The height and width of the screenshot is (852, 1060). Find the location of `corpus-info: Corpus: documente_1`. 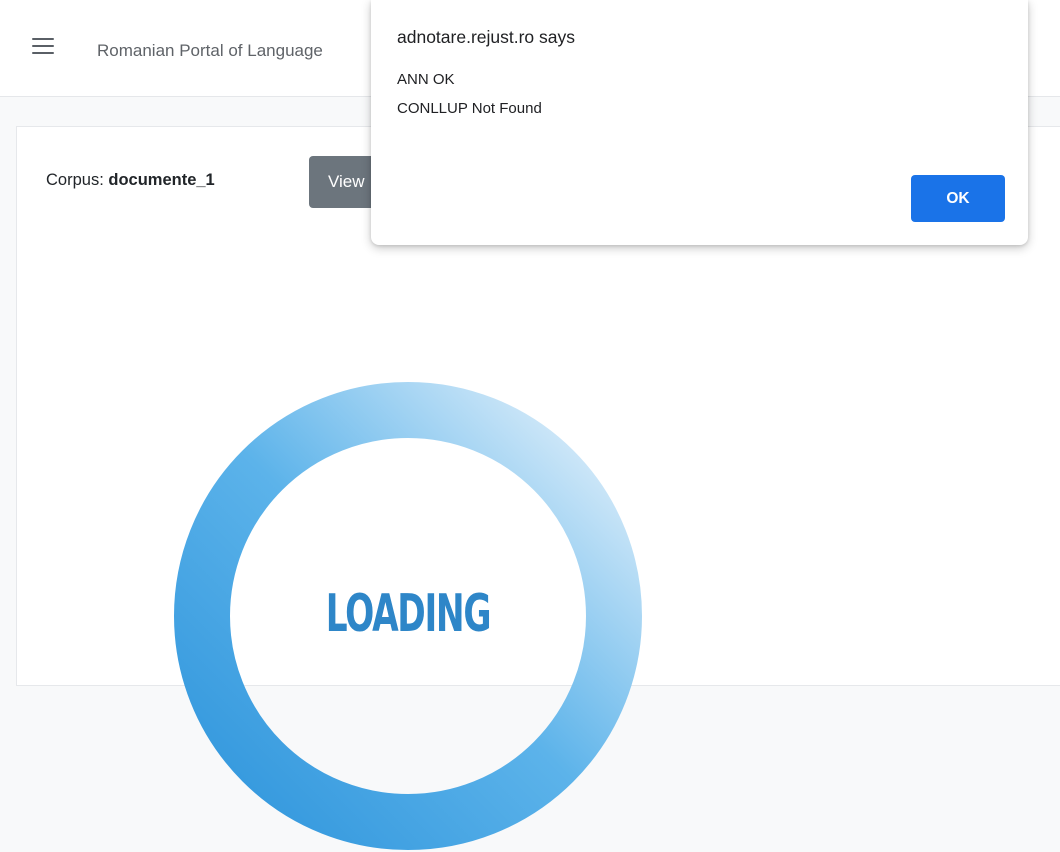

corpus-info: Corpus: documente_1 is located at coordinates (130, 180).